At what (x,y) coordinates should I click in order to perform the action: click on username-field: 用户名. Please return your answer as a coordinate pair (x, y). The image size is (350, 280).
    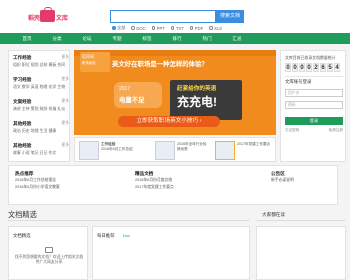
    Looking at the image, I should click on (314, 93).